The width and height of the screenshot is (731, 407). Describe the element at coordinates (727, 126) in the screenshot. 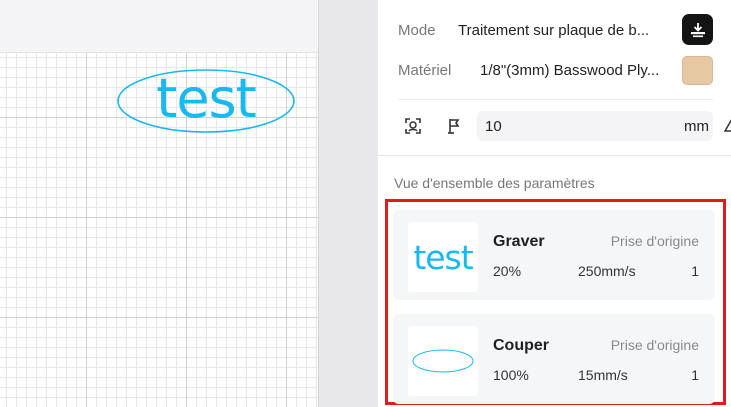

I see `measure-material-icon` at that location.